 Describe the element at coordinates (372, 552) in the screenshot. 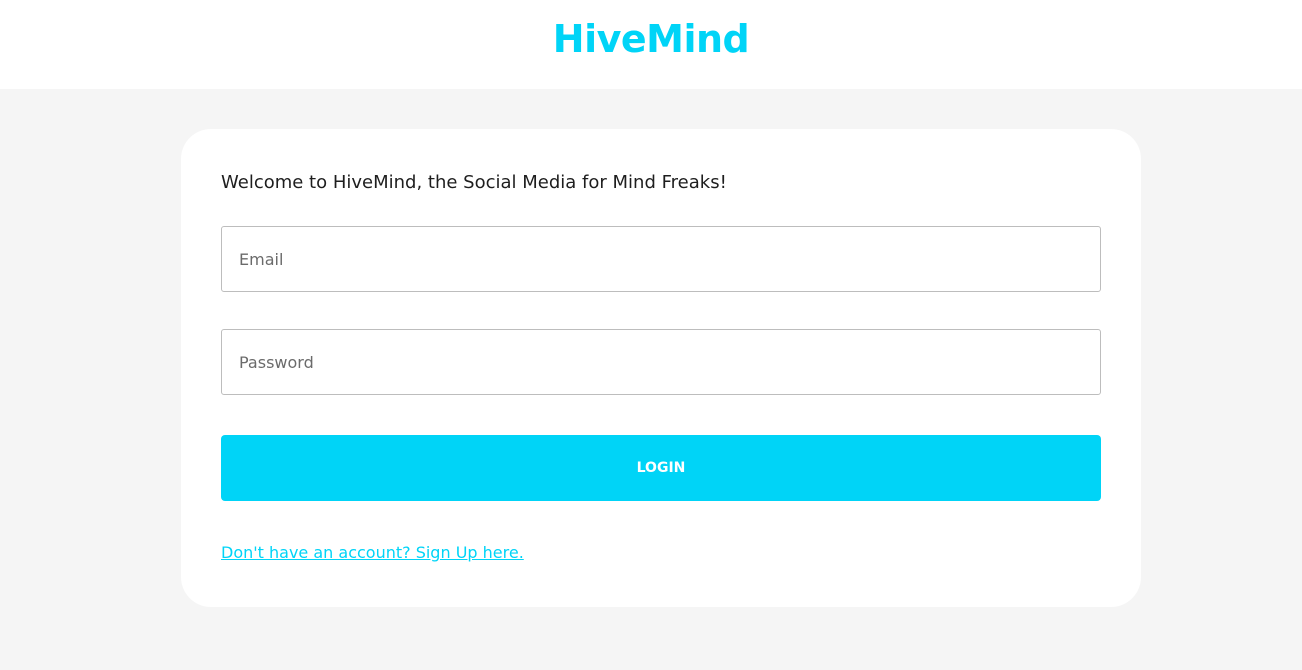

I see `signup-link: Don't have an account? Sign Up here.` at that location.